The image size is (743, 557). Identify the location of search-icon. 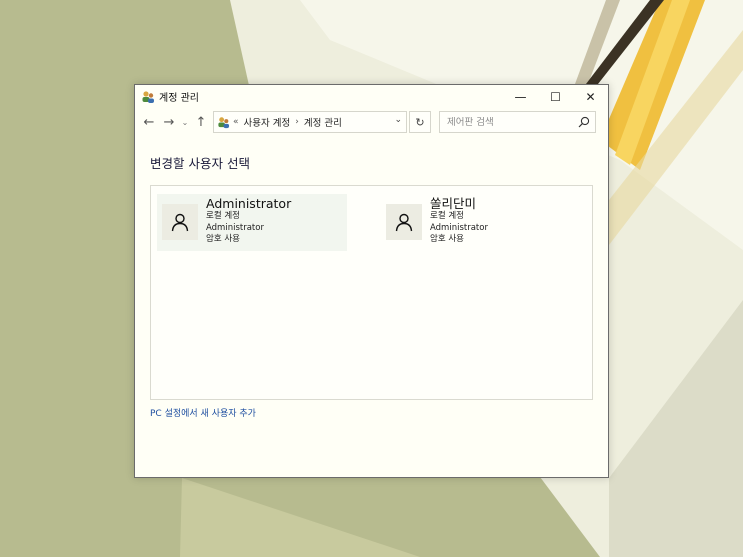
(584, 122).